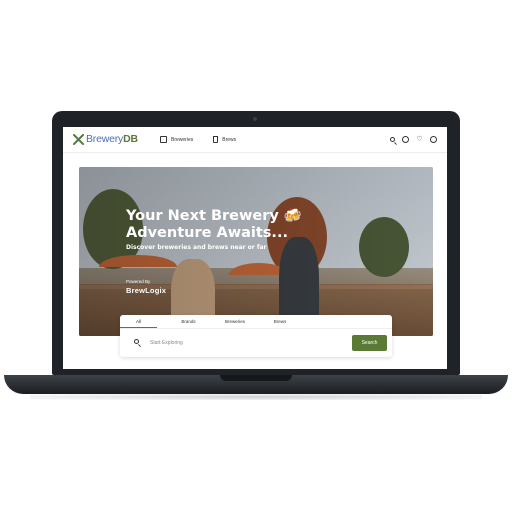  What do you see at coordinates (280, 321) in the screenshot?
I see `tab-brews: Brews` at bounding box center [280, 321].